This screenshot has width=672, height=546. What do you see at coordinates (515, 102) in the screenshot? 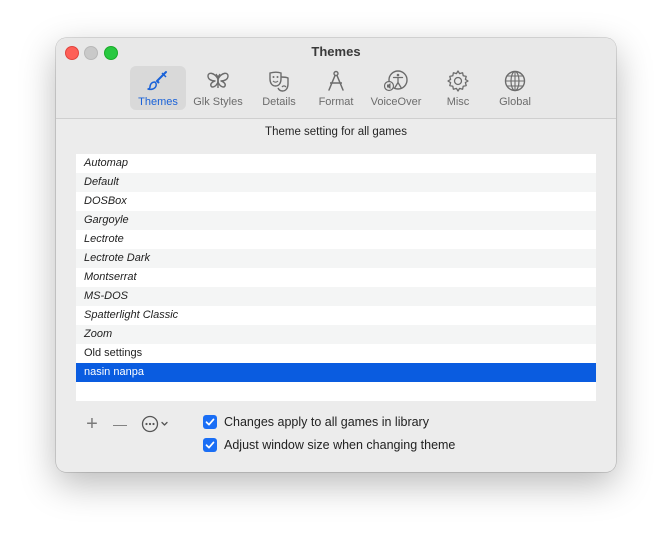
I see `tab-label: Global` at bounding box center [515, 102].